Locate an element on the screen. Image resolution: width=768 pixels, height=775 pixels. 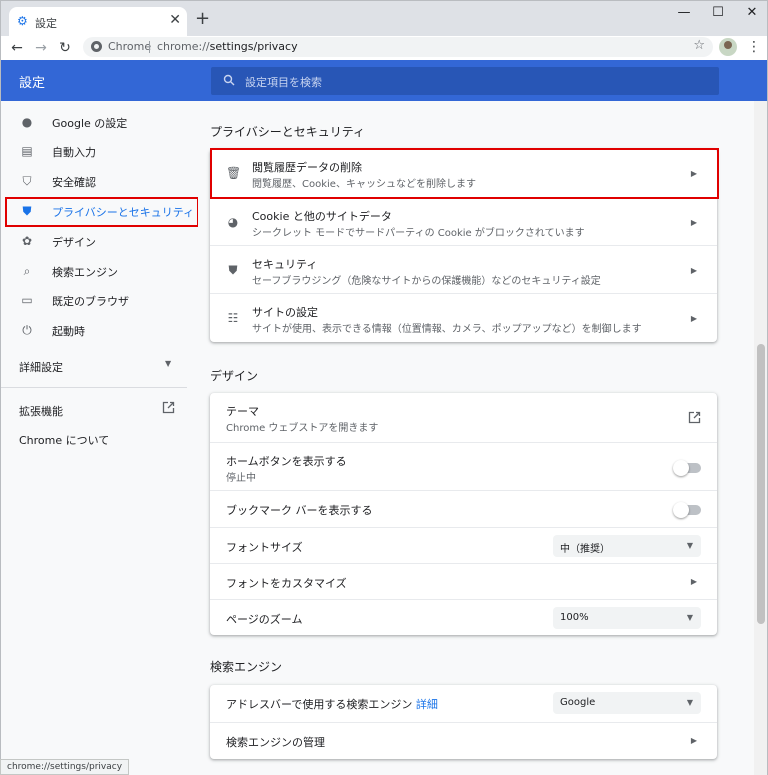
theme-row: テーマ Chrome ウェブストアを開きます is located at coordinates (463, 417).